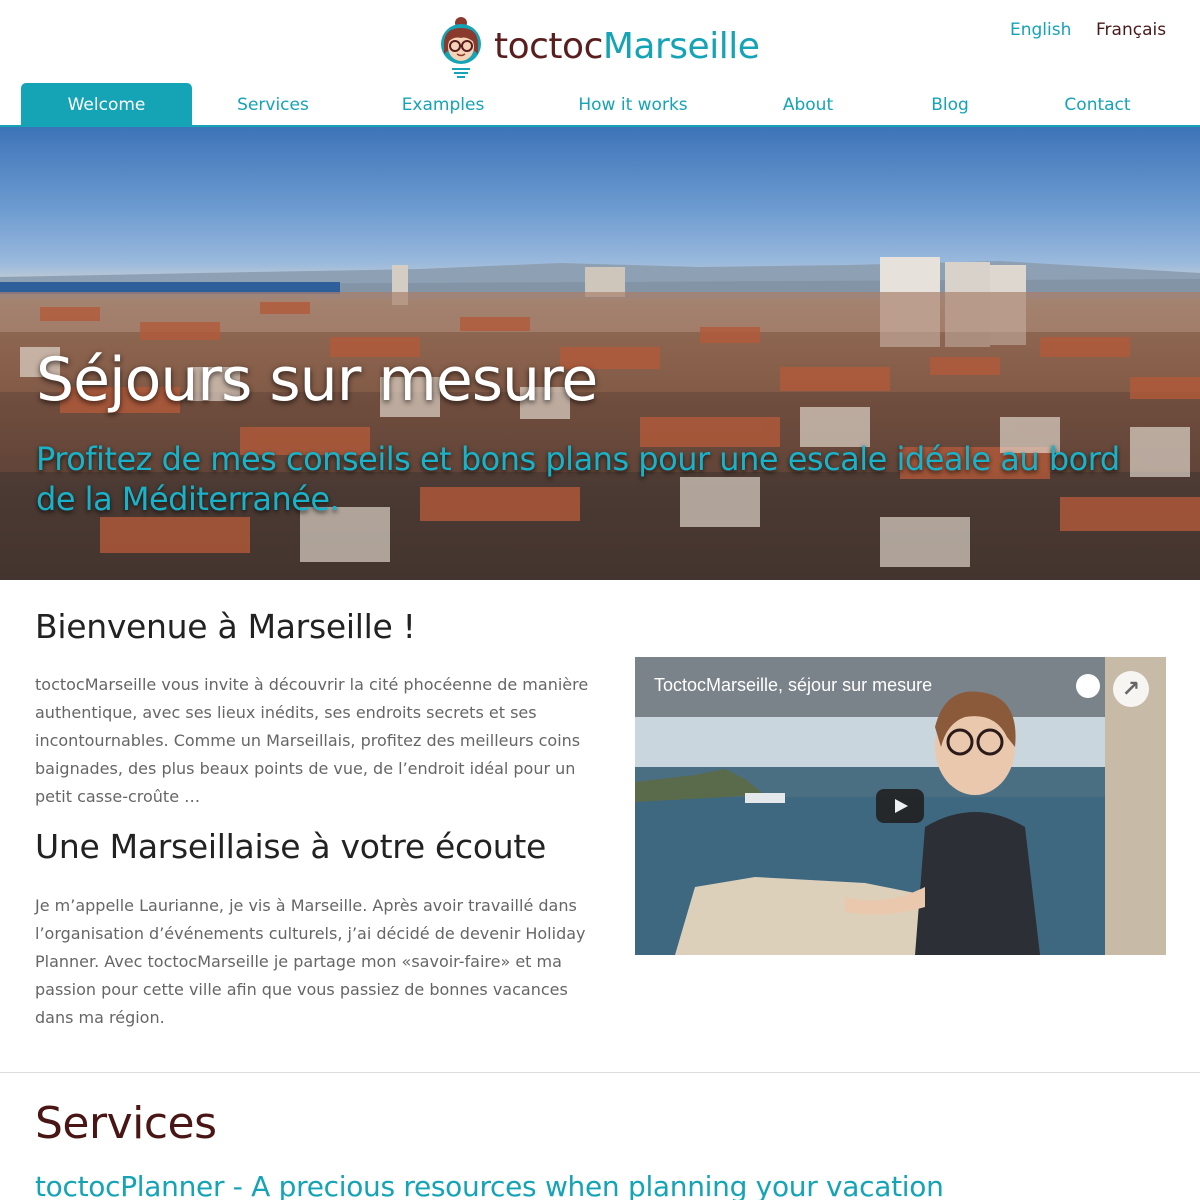  Describe the element at coordinates (548, 46) in the screenshot. I see `logo-text-part1: toctoc` at that location.